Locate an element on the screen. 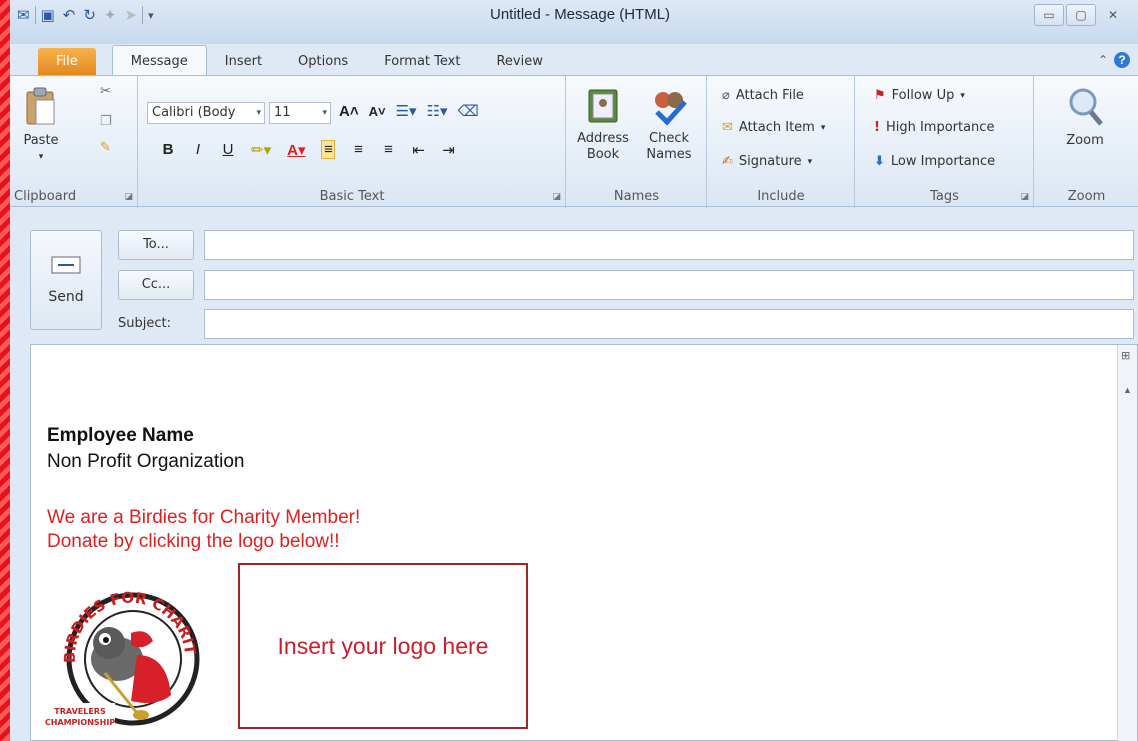  scissors-icon: ✂ is located at coordinates (105, 91).